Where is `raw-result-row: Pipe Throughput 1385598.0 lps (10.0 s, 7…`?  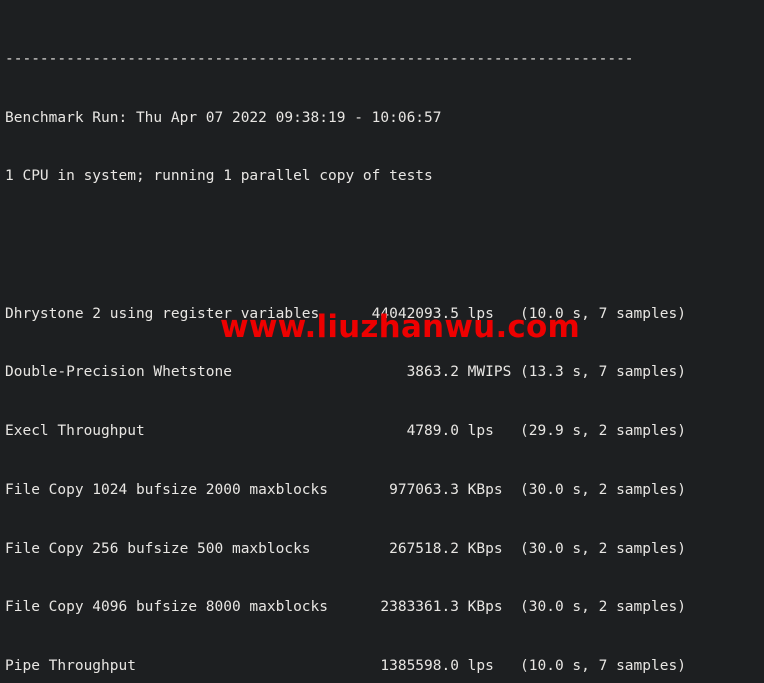
raw-result-row: Pipe Throughput 1385598.0 lps (10.0 s, 7… is located at coordinates (345, 666).